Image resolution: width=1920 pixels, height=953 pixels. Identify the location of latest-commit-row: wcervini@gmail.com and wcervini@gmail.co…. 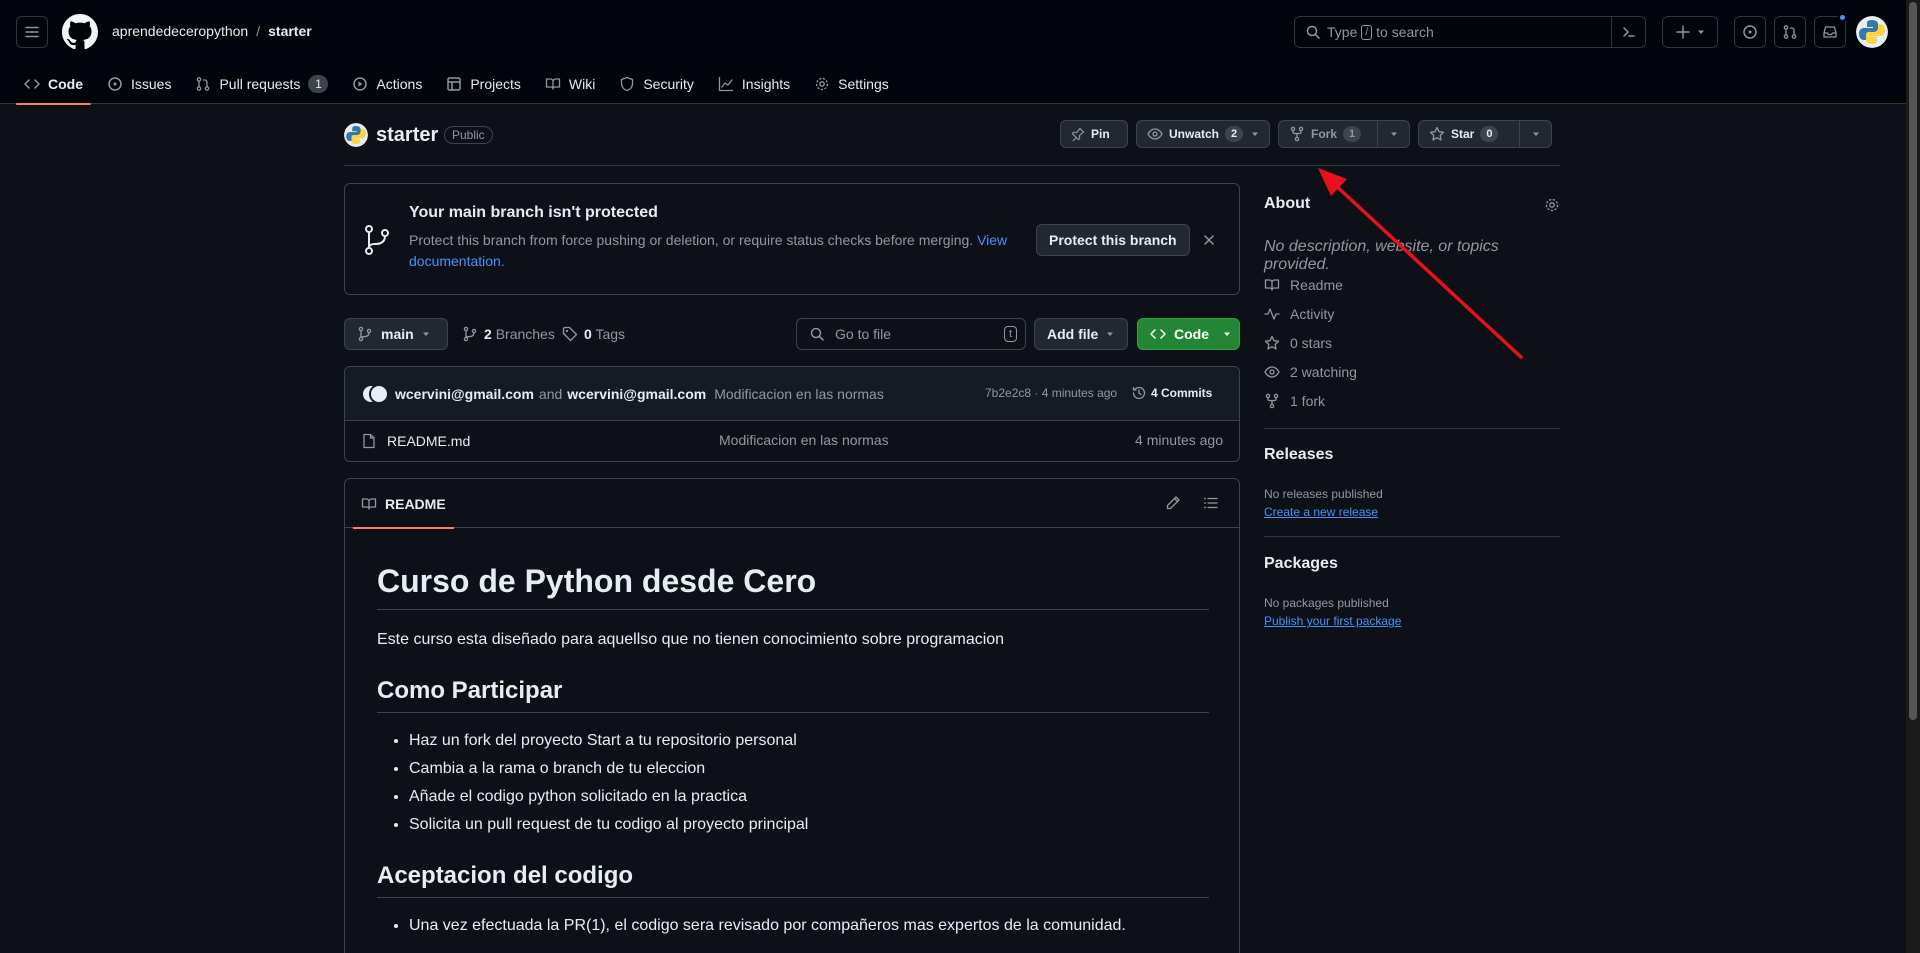
(792, 394).